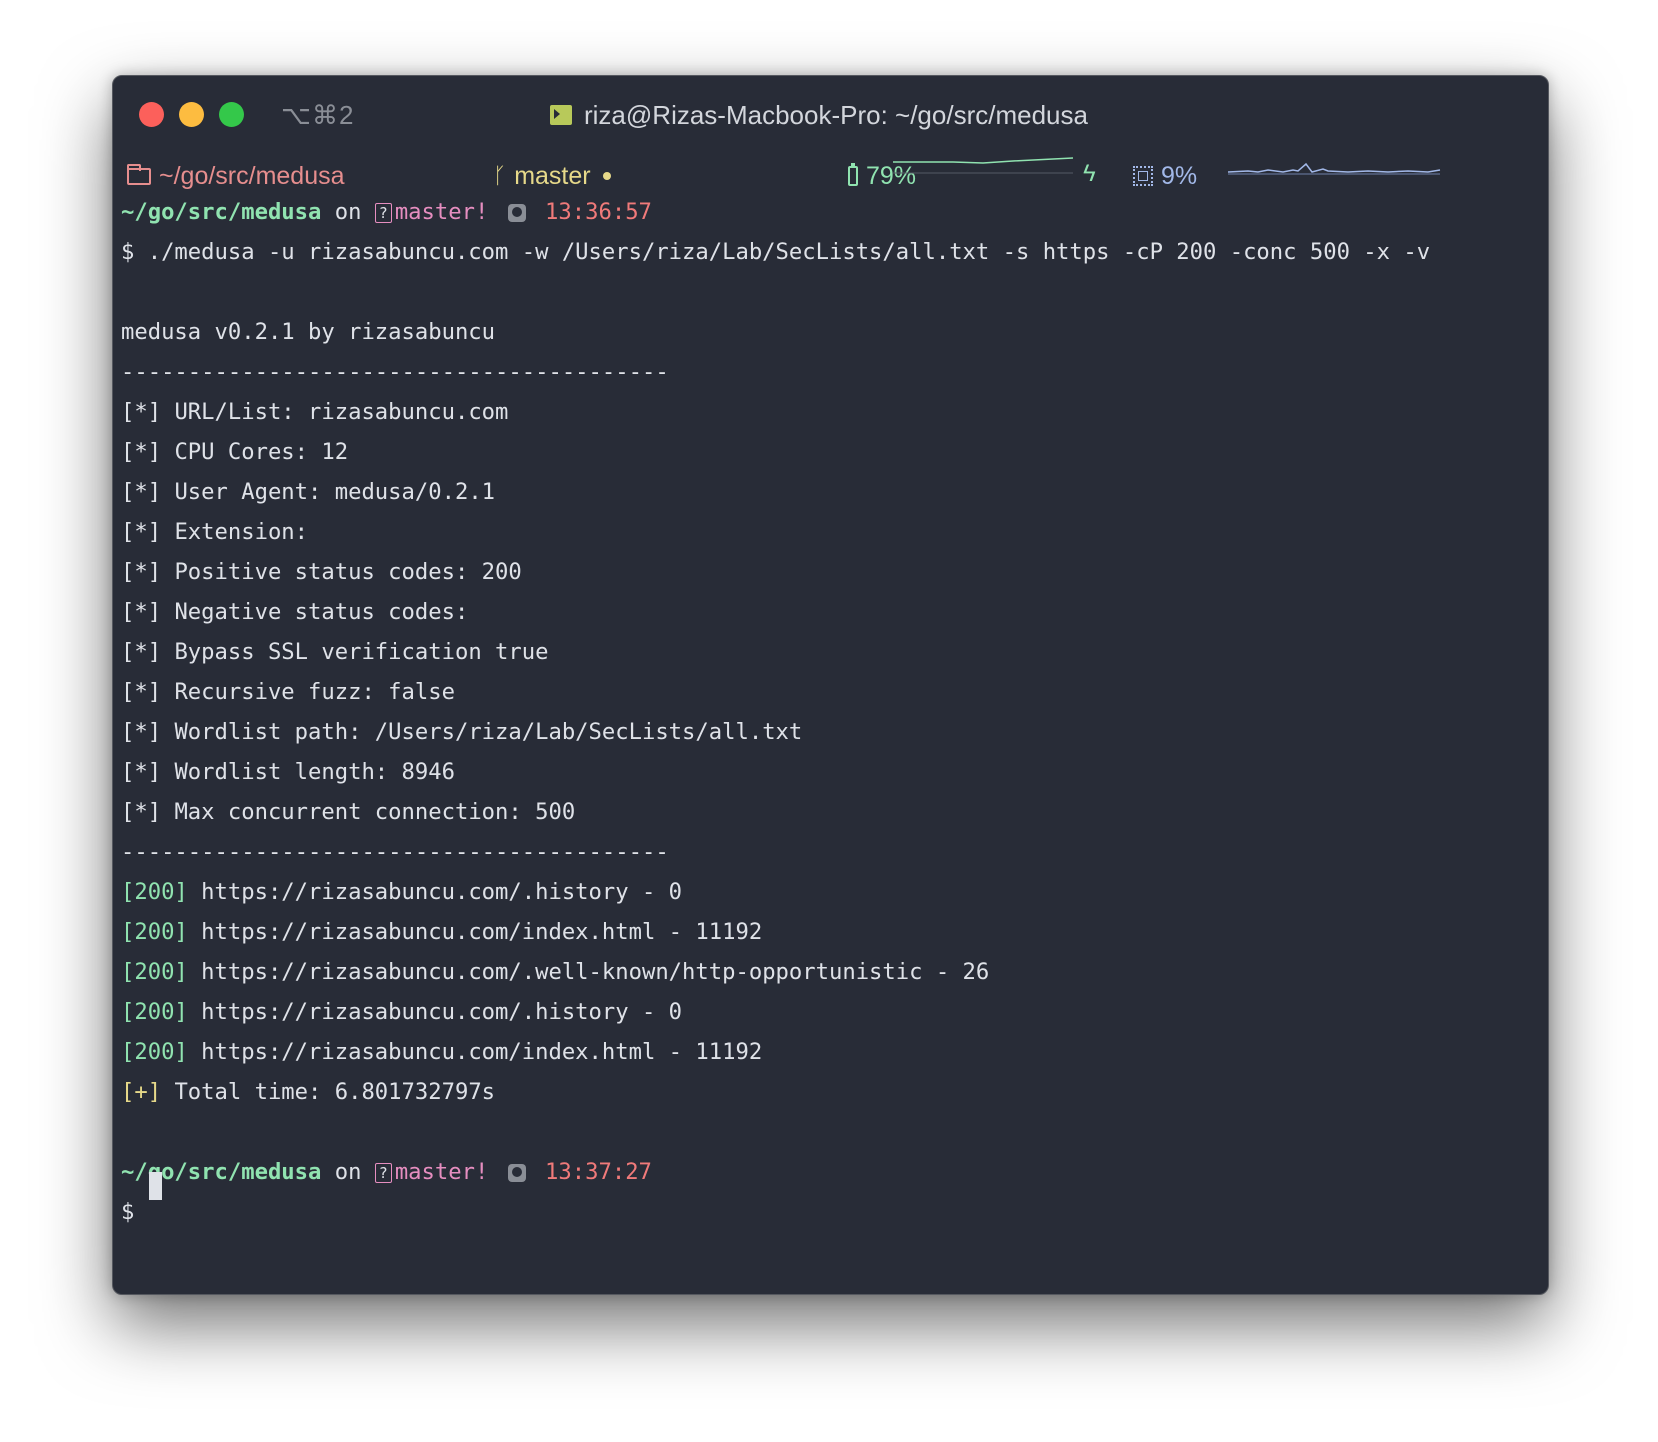 The height and width of the screenshot is (1442, 1658). Describe the element at coordinates (348, 812) in the screenshot. I see `info-line: [*] Max concurrent connection: 500` at that location.